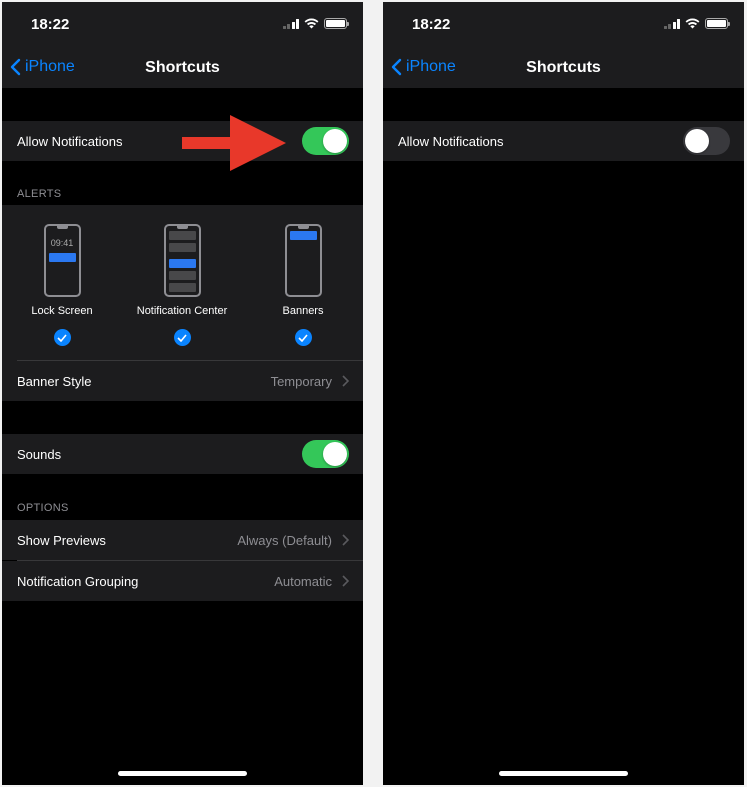 This screenshot has height=787, width=747. I want to click on red-arrow-annotation-icon, so click(234, 143).